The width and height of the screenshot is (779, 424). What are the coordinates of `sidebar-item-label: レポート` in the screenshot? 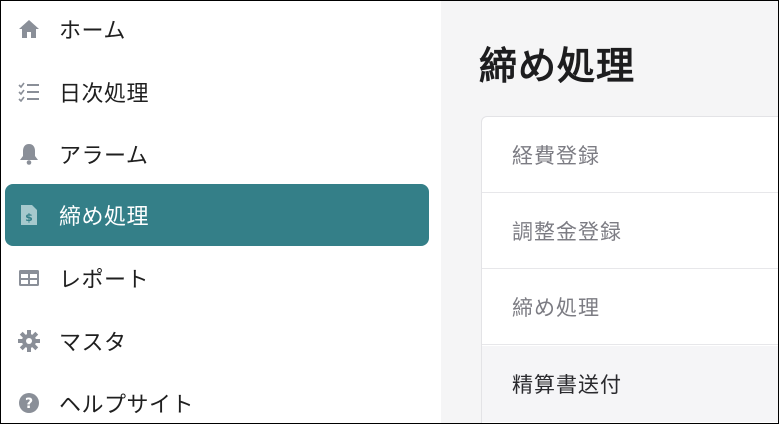 It's located at (104, 280).